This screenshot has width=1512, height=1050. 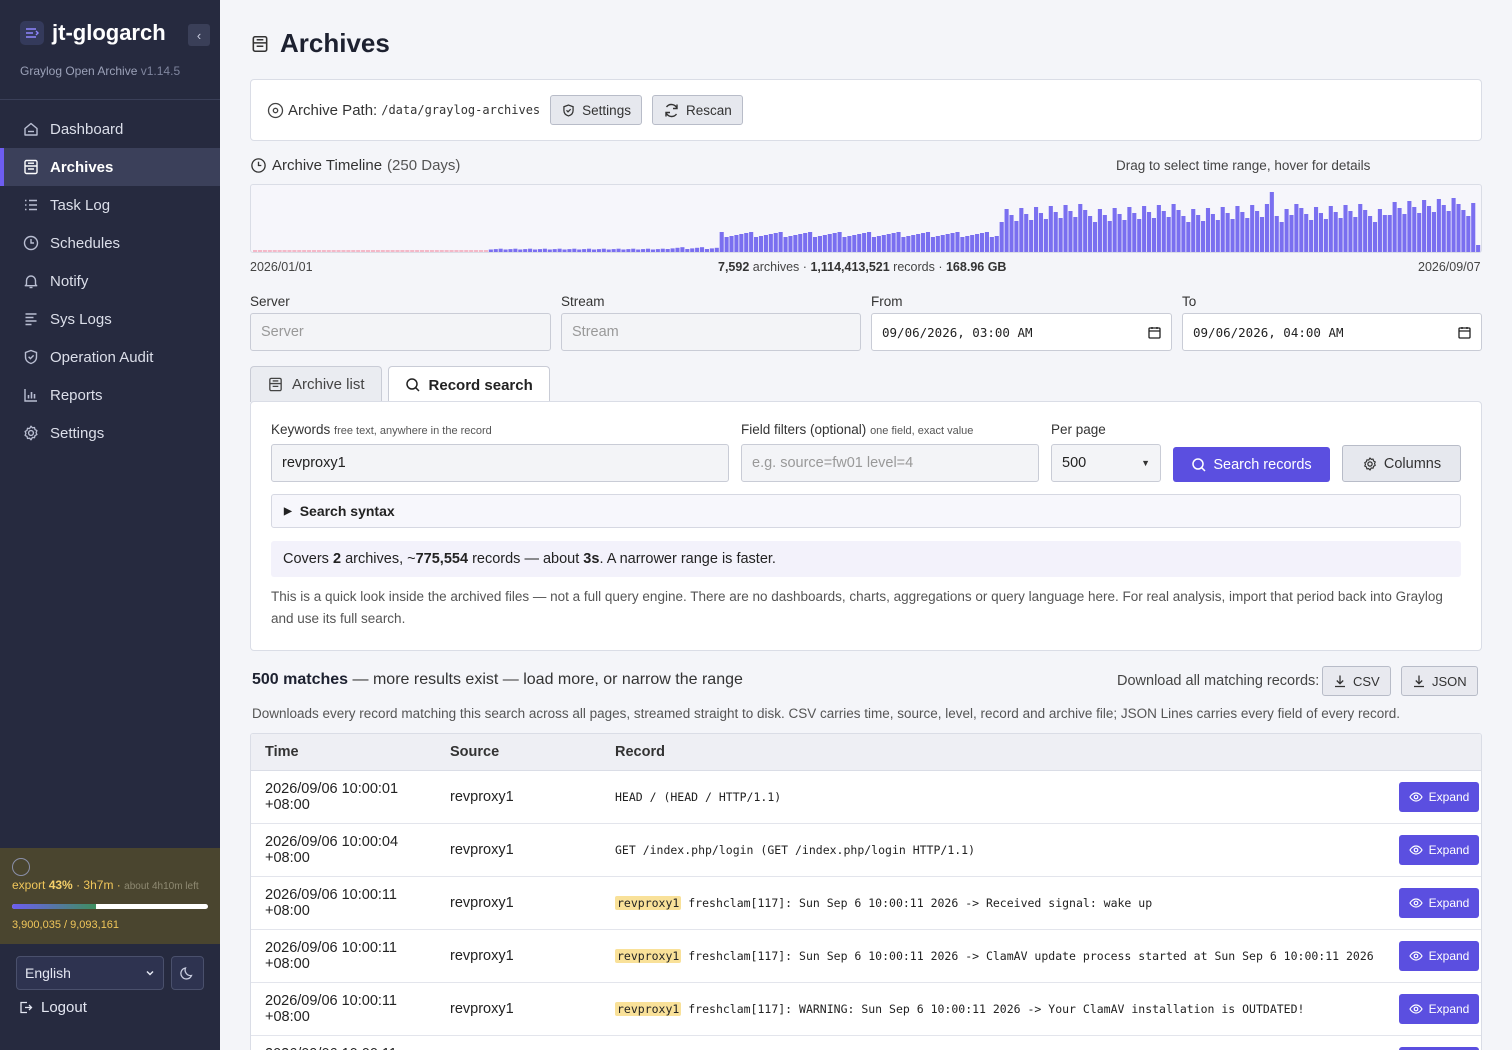 What do you see at coordinates (1401, 463) in the screenshot?
I see `columns-button: Columns` at bounding box center [1401, 463].